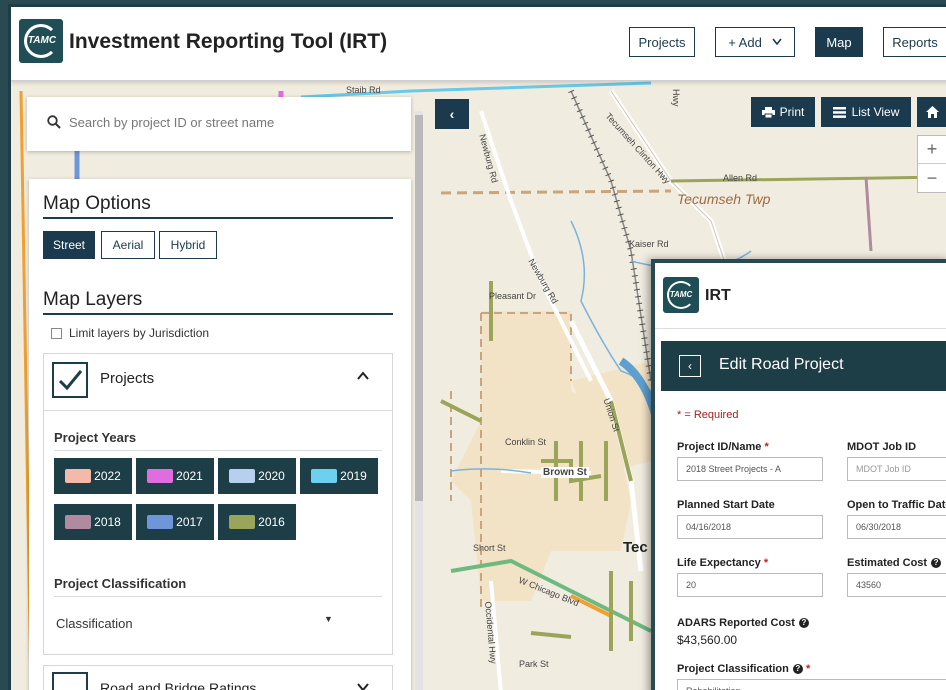 This screenshot has width=946, height=690. I want to click on year-toggle: 2018, so click(93, 522).